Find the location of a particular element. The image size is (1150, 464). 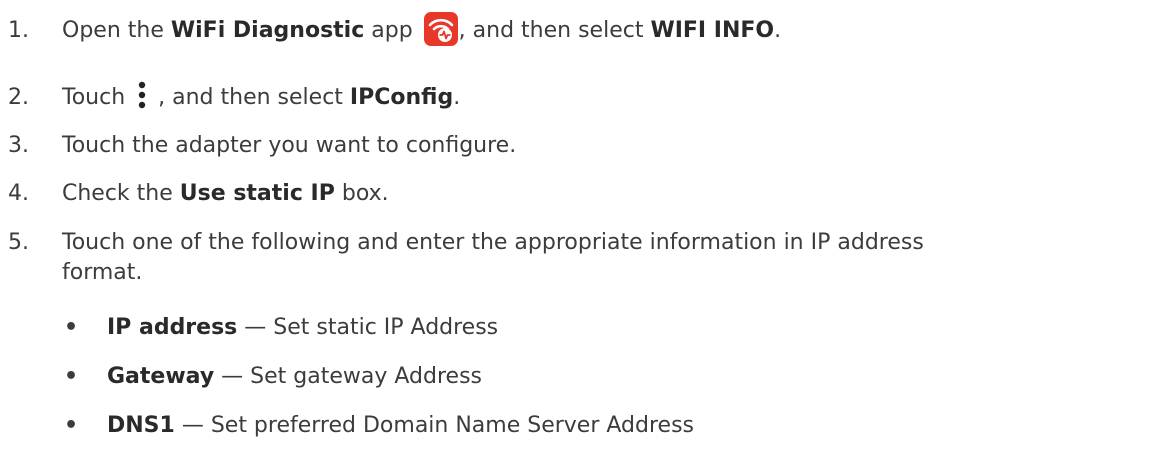

field-description: — Set gateway Address is located at coordinates (348, 376).